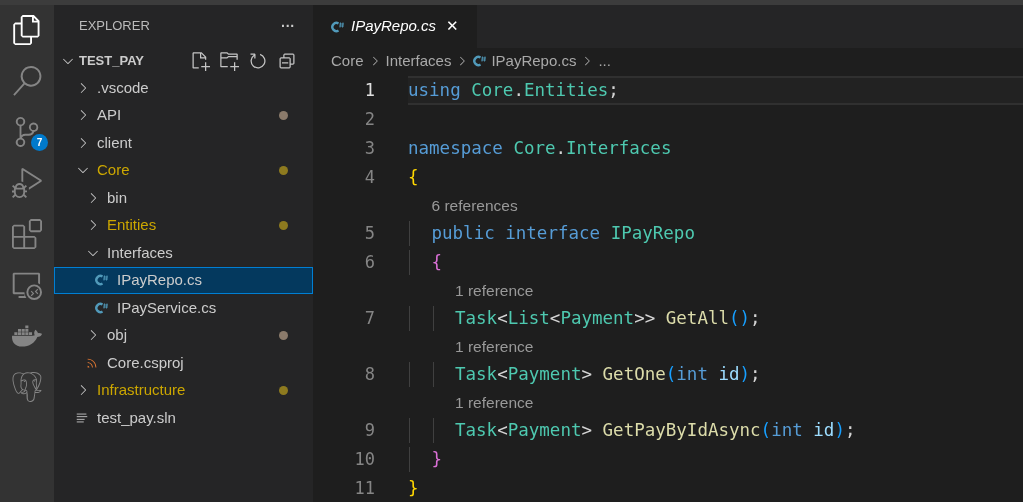  I want to click on file-name: test_pay.sln, so click(136, 417).